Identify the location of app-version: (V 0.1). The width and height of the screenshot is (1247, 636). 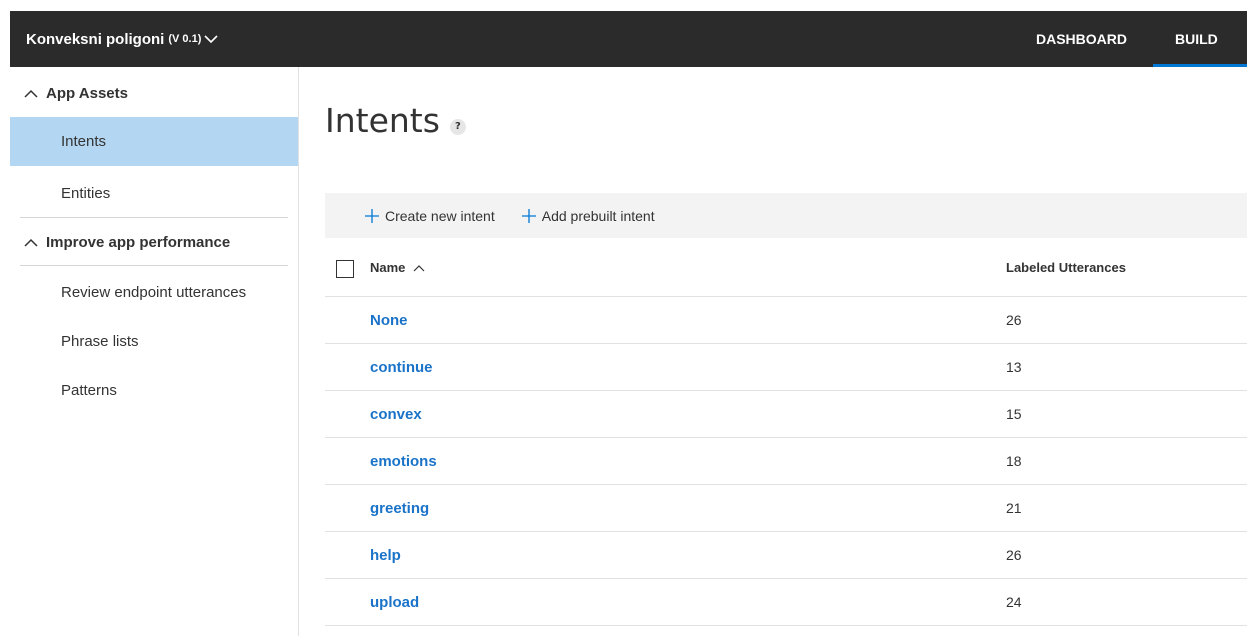
(185, 39).